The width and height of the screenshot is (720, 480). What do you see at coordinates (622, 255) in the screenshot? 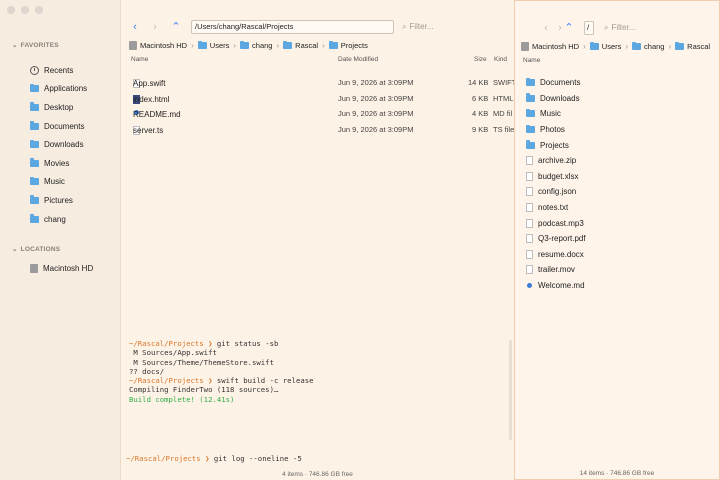
I see `list-item: resume.docx` at bounding box center [622, 255].